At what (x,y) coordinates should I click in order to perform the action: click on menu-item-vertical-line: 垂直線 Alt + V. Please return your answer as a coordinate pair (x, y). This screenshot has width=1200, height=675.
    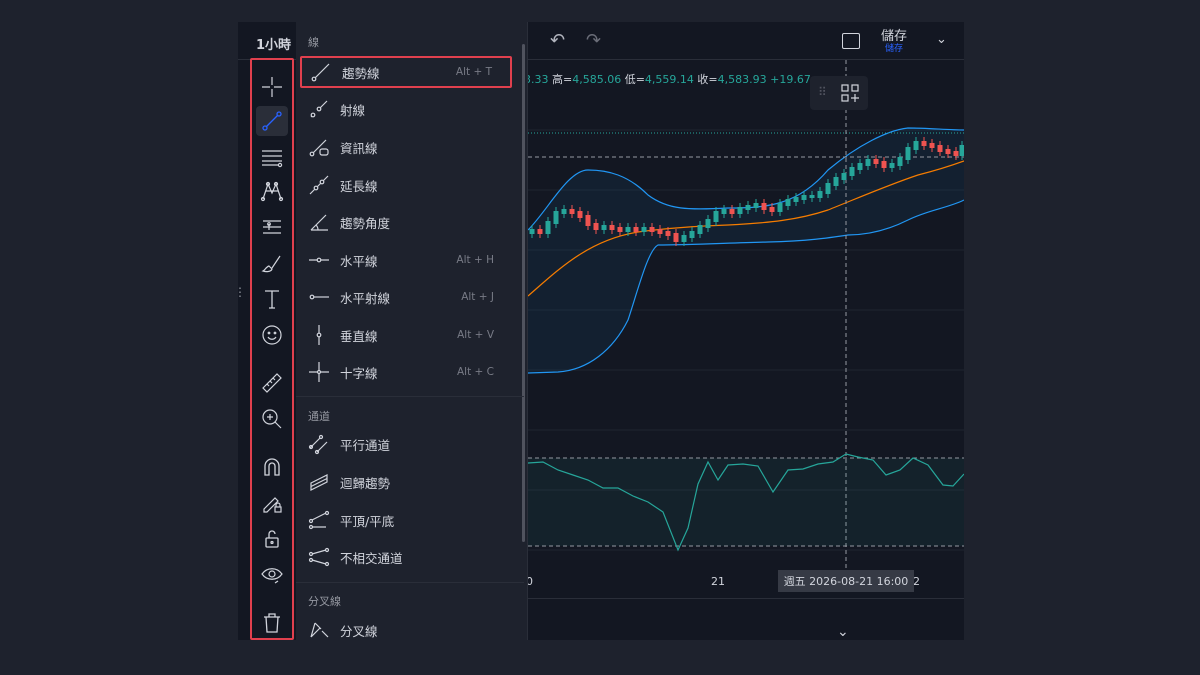
    Looking at the image, I should click on (406, 335).